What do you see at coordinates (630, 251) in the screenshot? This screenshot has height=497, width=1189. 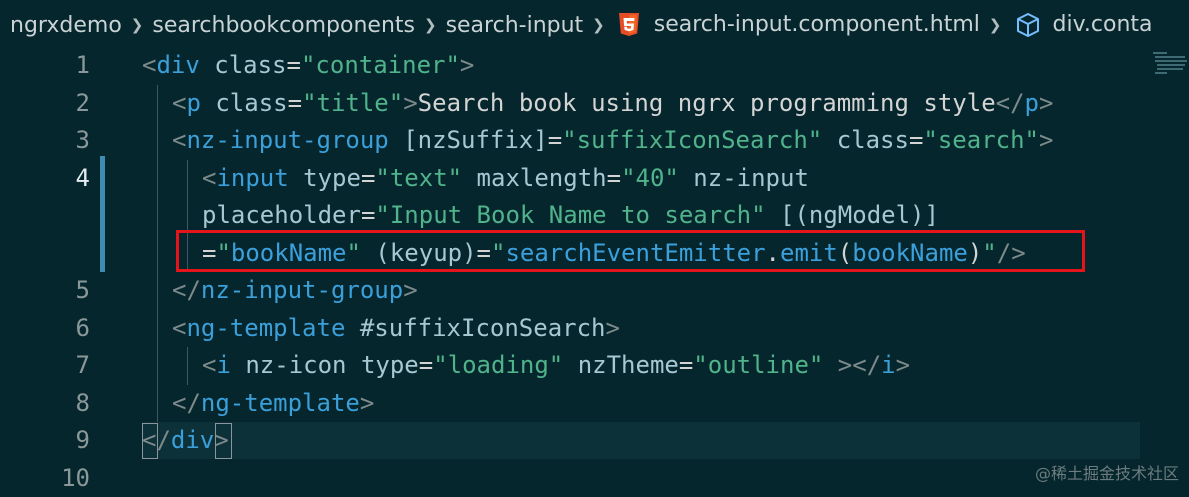 I see `highlight-annotation-box` at bounding box center [630, 251].